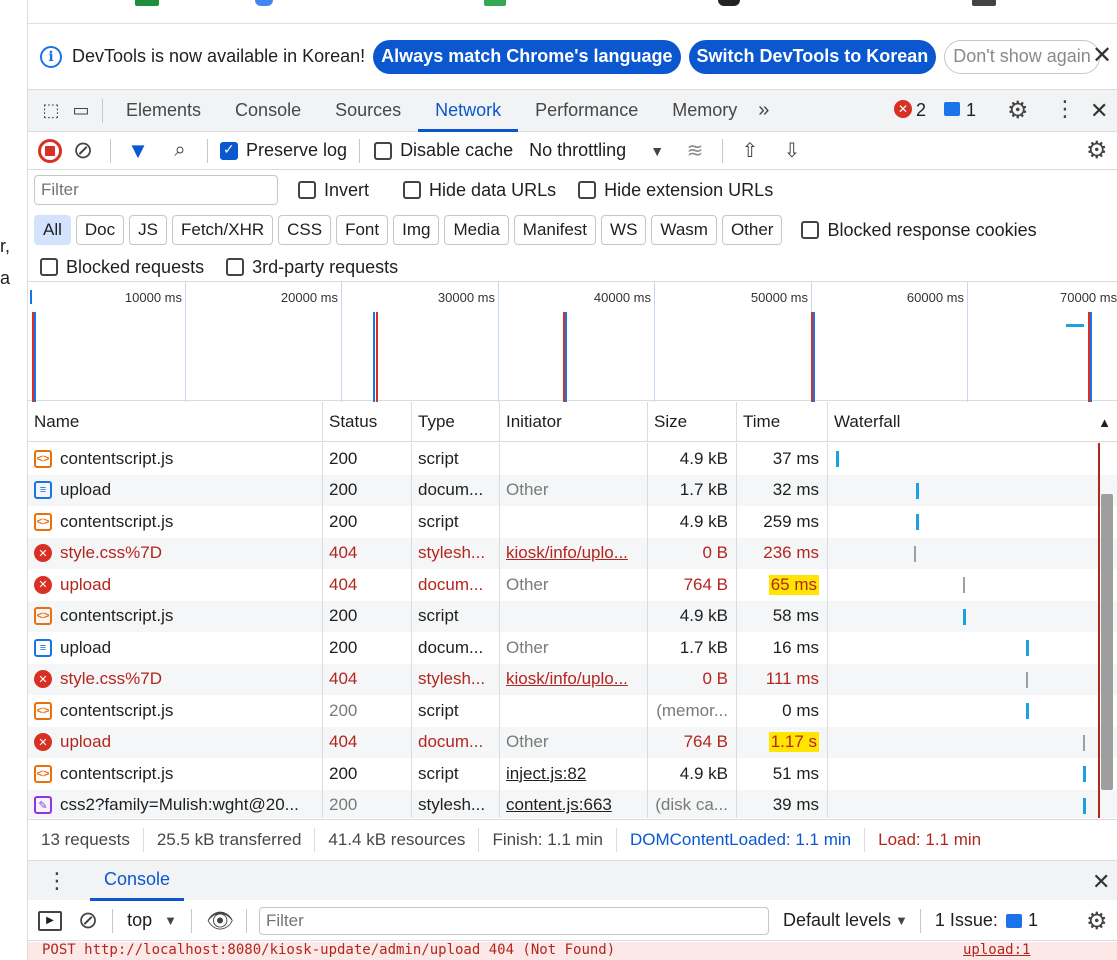 The image size is (1117, 960). What do you see at coordinates (1022, 56) in the screenshot?
I see `dont-show-again-button: Don't show again` at bounding box center [1022, 56].